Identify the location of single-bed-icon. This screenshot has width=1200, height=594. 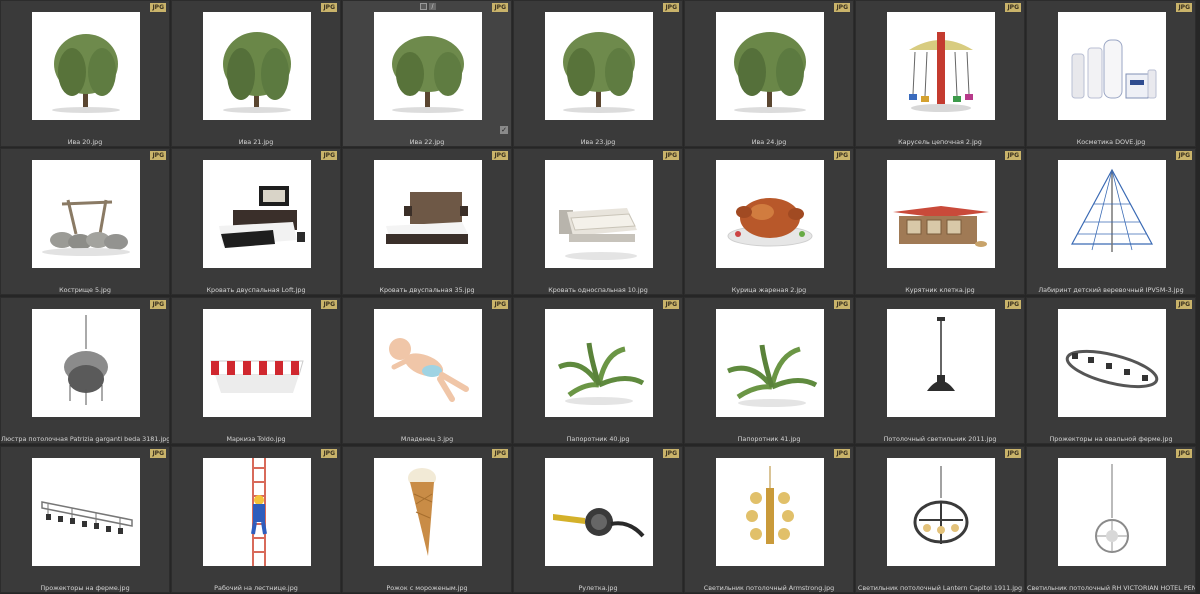
(599, 214).